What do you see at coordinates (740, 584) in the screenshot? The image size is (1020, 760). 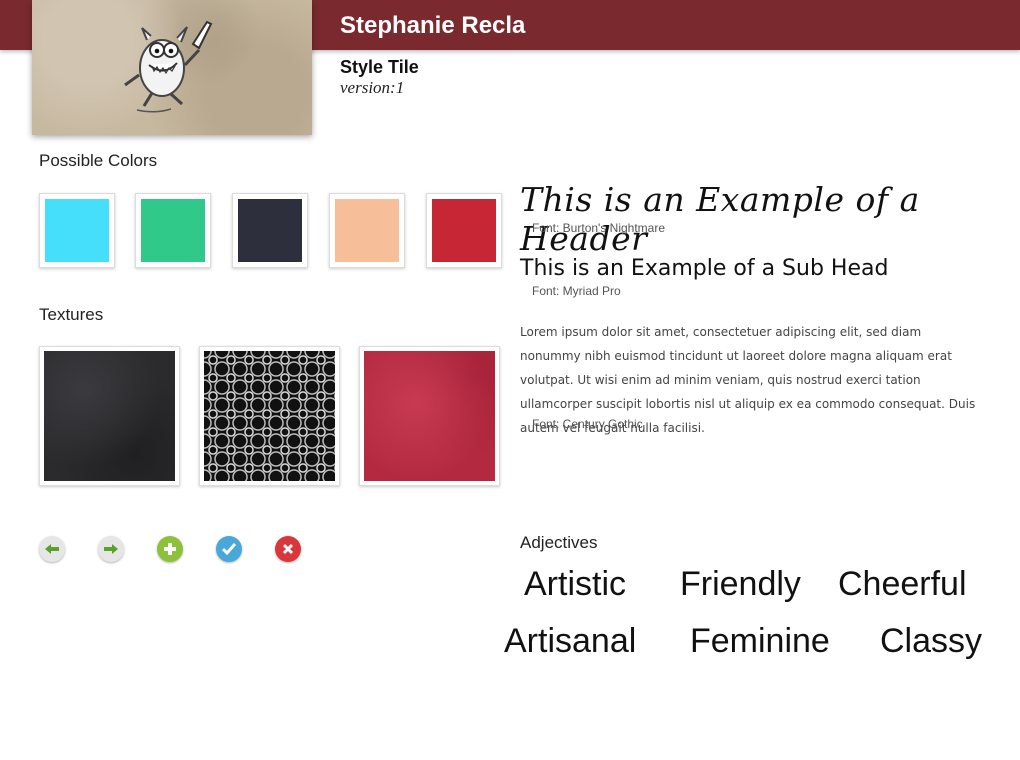 I see `adjective: Friendly` at bounding box center [740, 584].